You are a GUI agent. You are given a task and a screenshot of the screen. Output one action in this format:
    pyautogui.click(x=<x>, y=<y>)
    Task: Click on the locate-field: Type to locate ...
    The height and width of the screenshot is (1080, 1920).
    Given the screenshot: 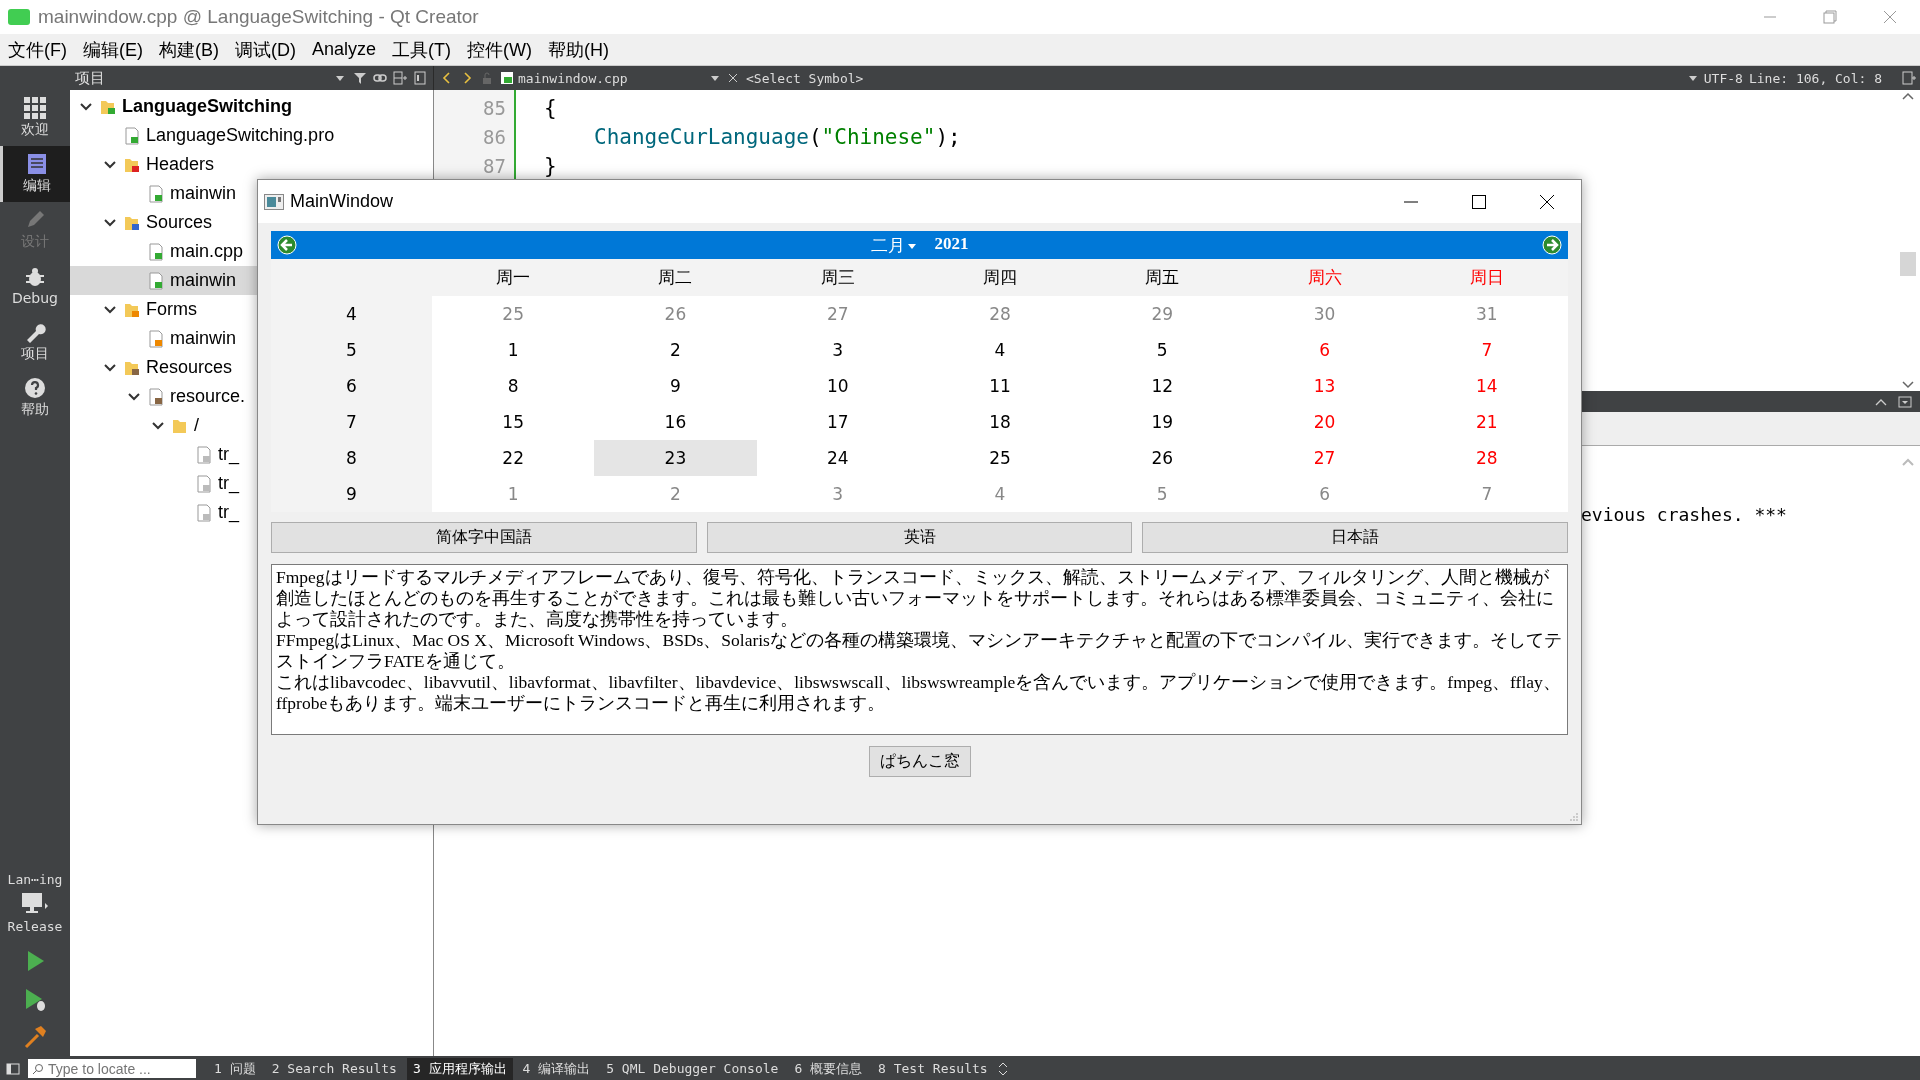 What is the action you would take?
    pyautogui.click(x=112, y=1068)
    